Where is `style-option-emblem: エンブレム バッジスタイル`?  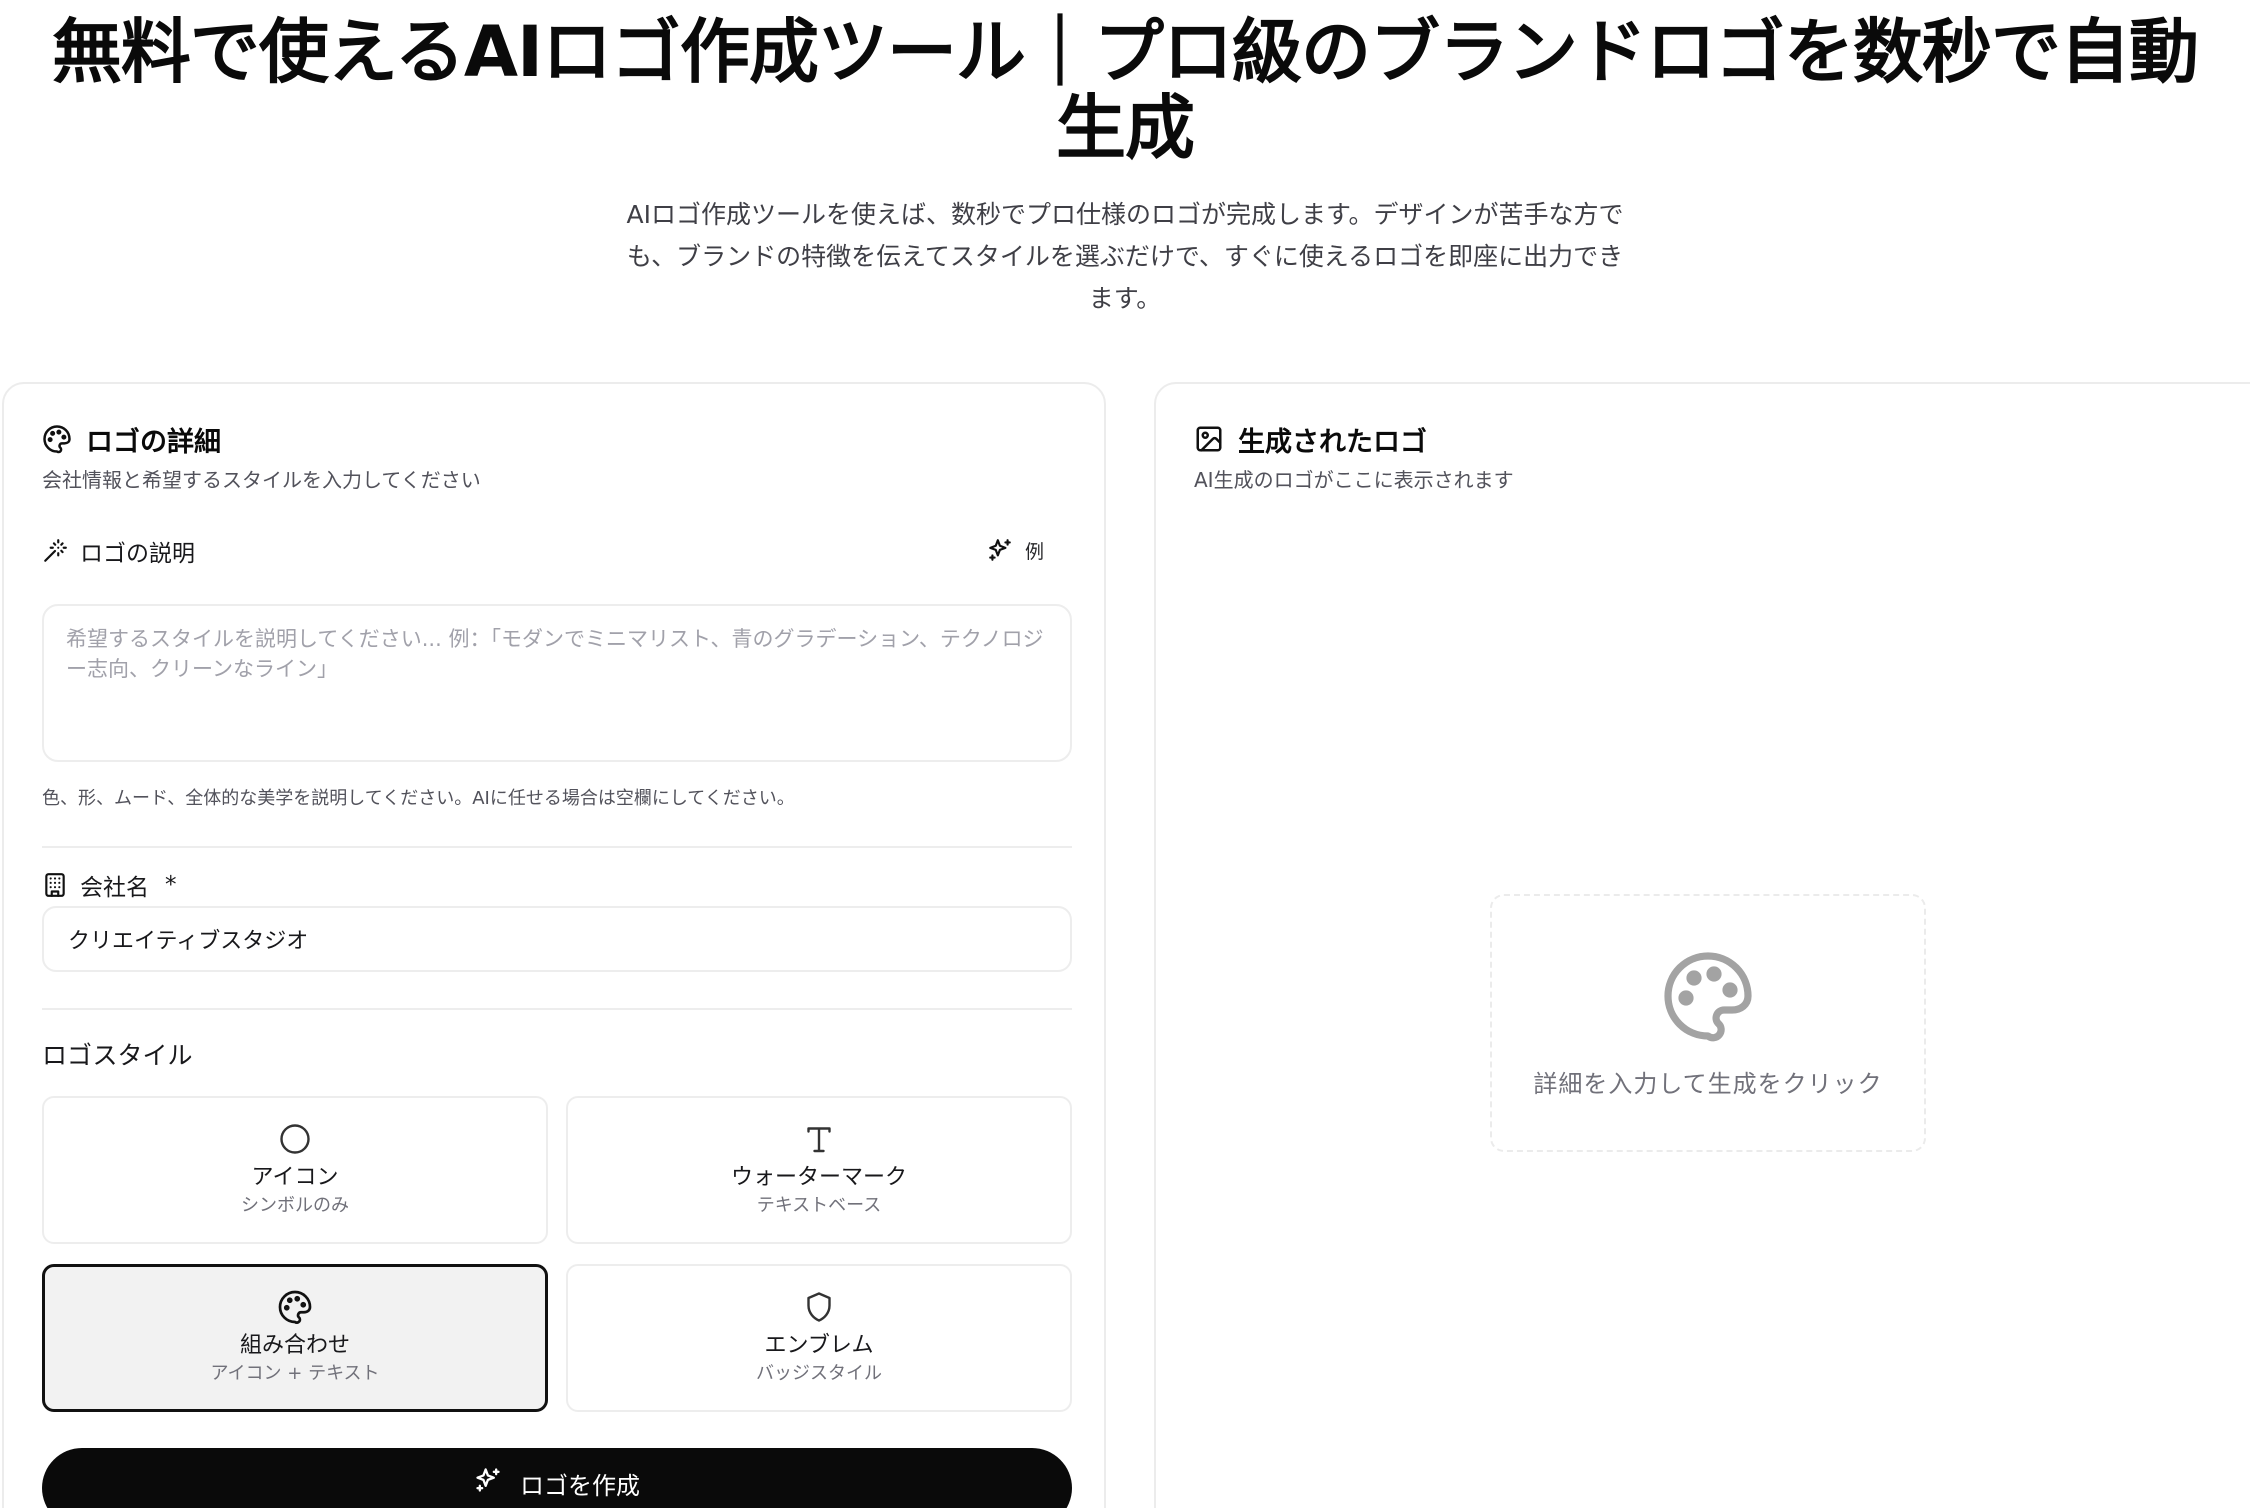 style-option-emblem: エンブレム バッジスタイル is located at coordinates (819, 1338).